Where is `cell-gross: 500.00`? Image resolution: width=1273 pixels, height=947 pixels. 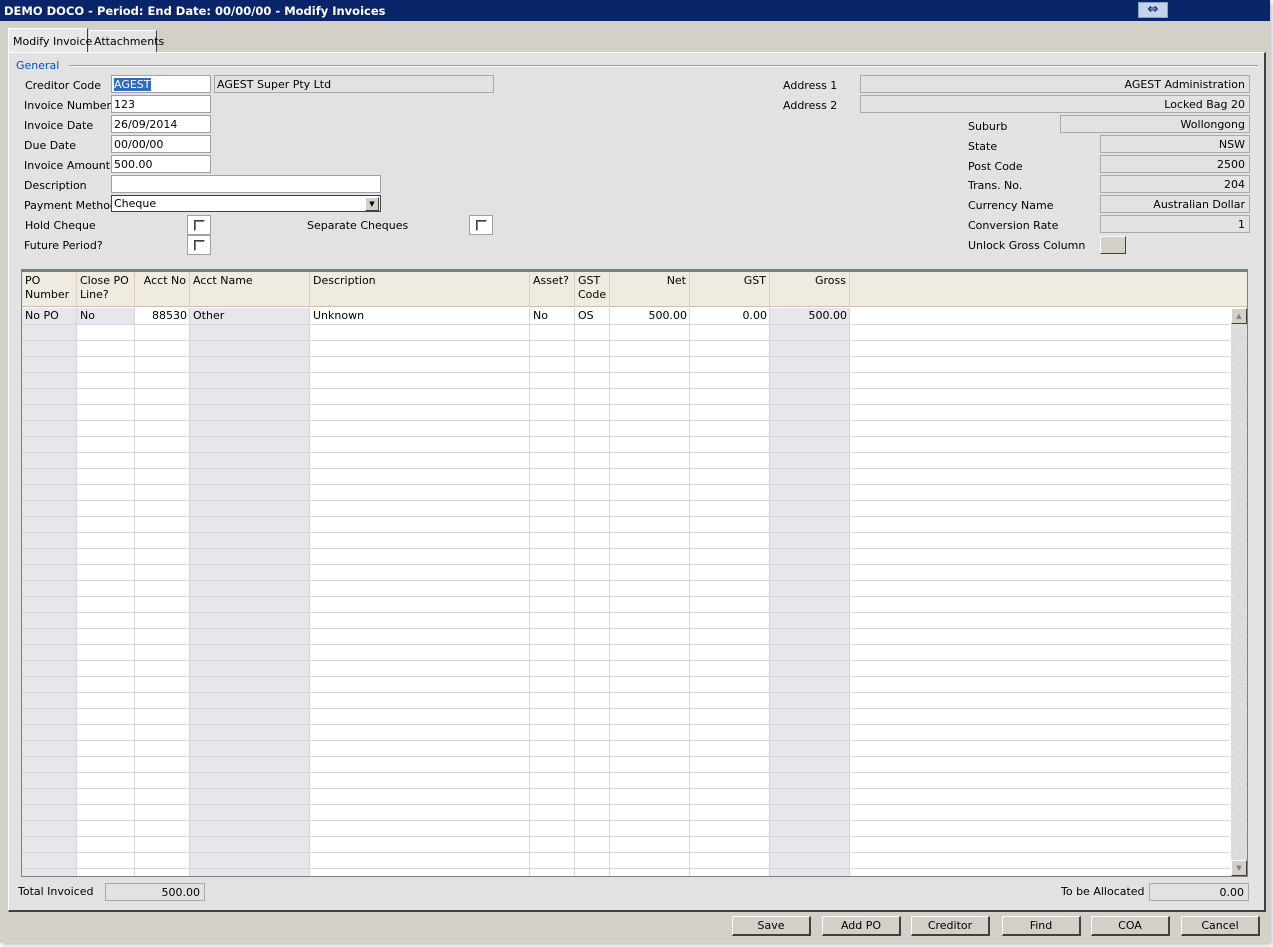 cell-gross: 500.00 is located at coordinates (810, 316).